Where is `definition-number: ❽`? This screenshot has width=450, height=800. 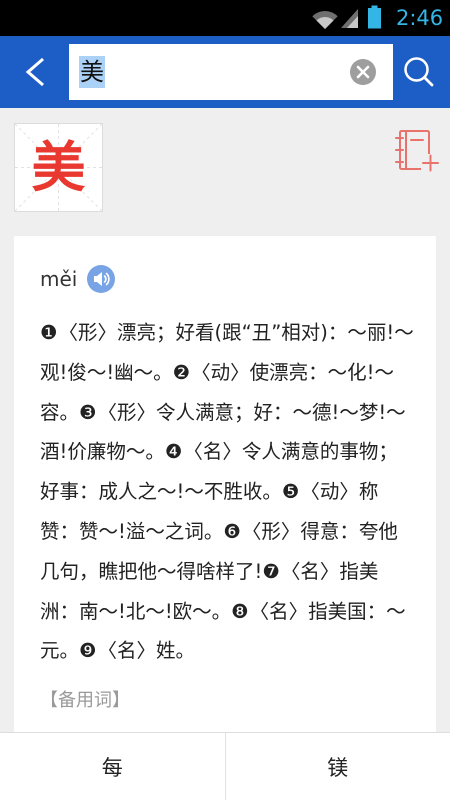
definition-number: ❽ is located at coordinates (240, 611).